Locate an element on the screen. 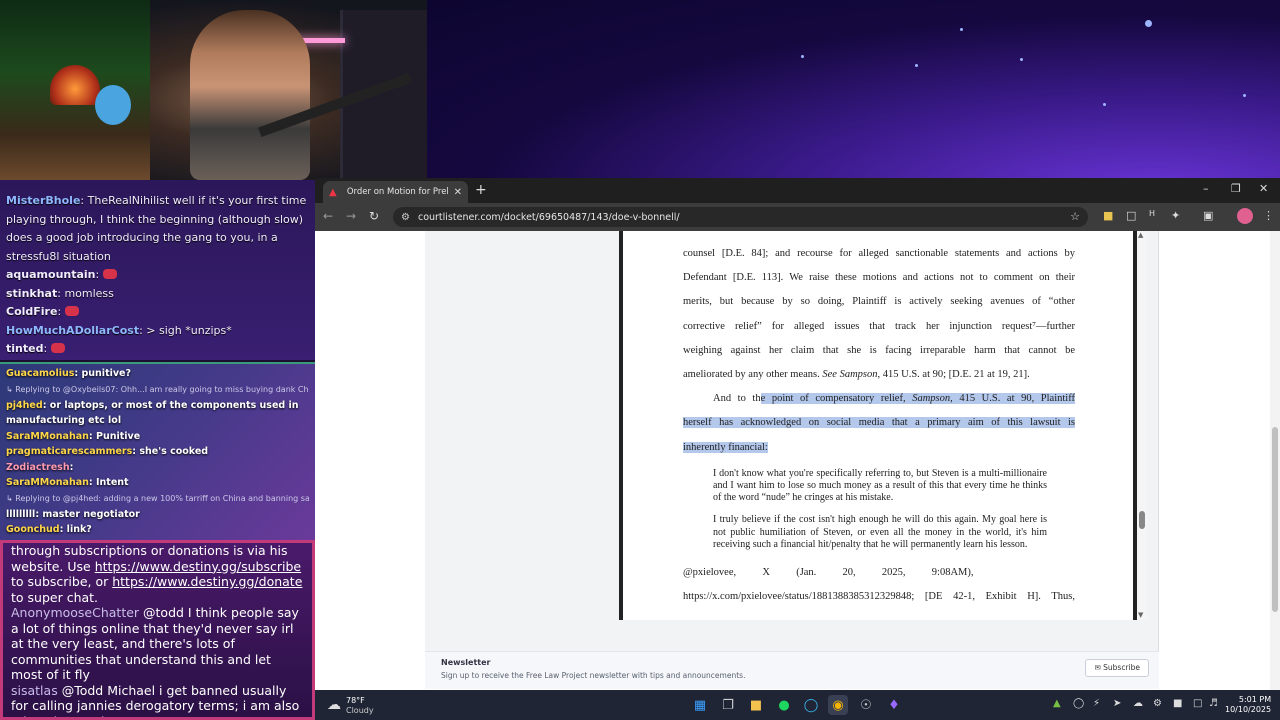 Image resolution: width=1280 pixels, height=720 pixels. chat-username: pj4hed is located at coordinates (24, 405).